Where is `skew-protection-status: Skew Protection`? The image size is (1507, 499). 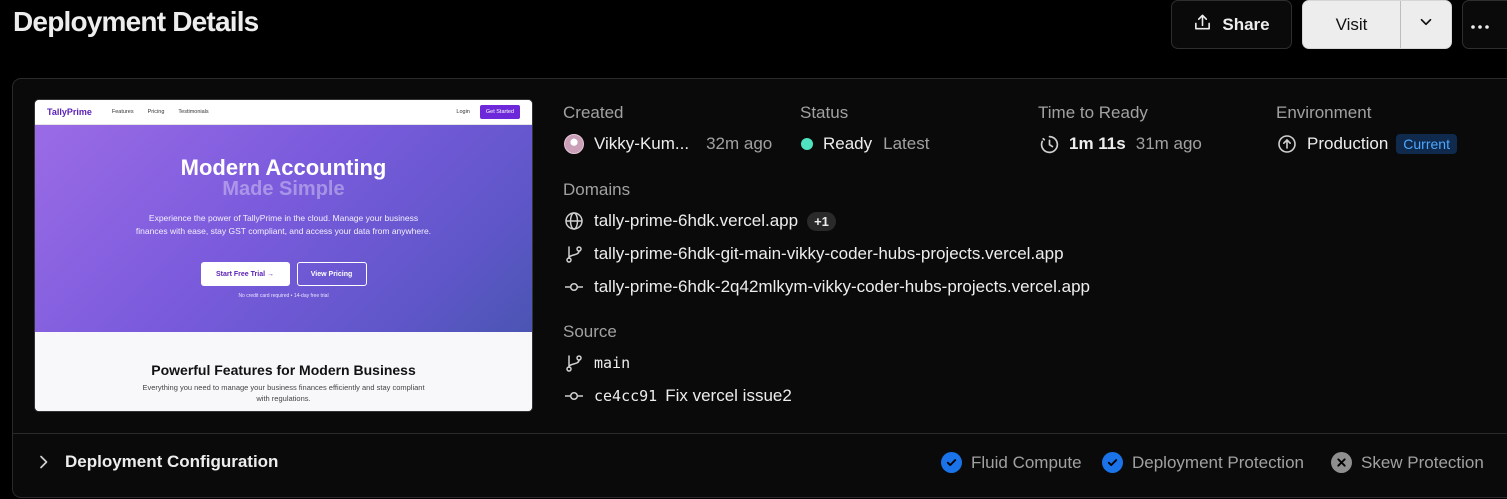 skew-protection-status: Skew Protection is located at coordinates (1407, 462).